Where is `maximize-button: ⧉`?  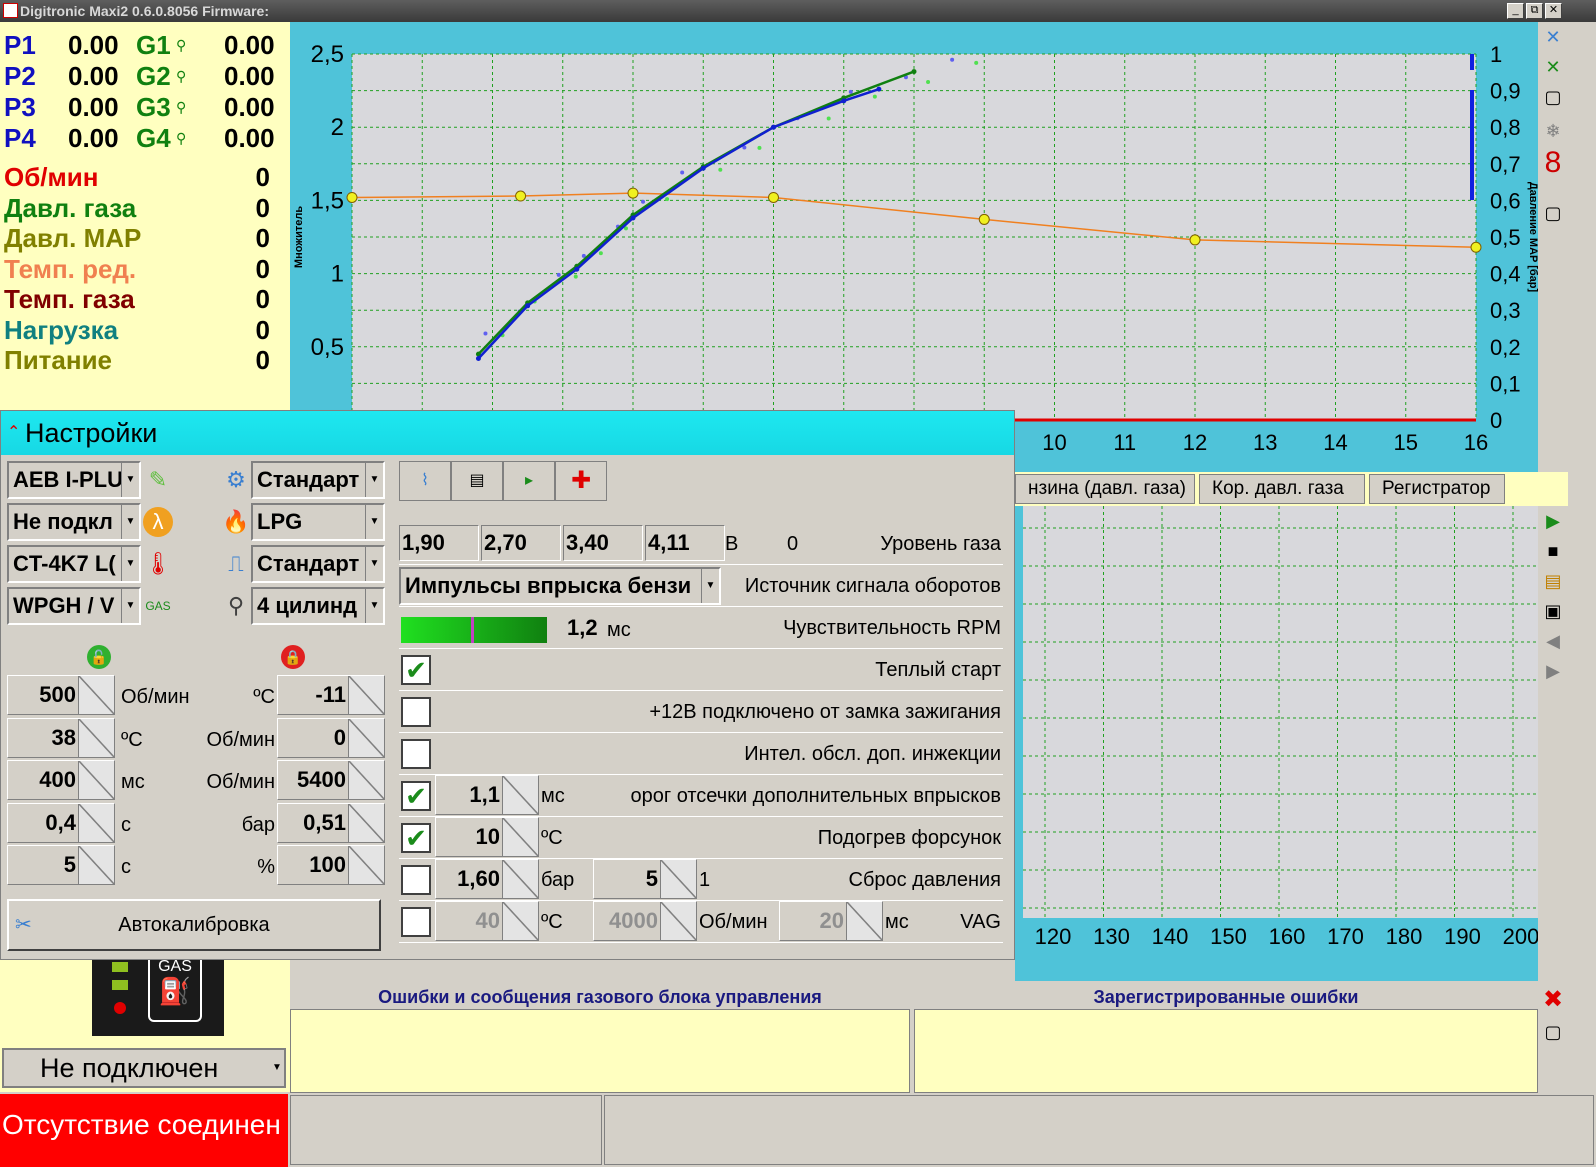
maximize-button: ⧉ is located at coordinates (1534, 11).